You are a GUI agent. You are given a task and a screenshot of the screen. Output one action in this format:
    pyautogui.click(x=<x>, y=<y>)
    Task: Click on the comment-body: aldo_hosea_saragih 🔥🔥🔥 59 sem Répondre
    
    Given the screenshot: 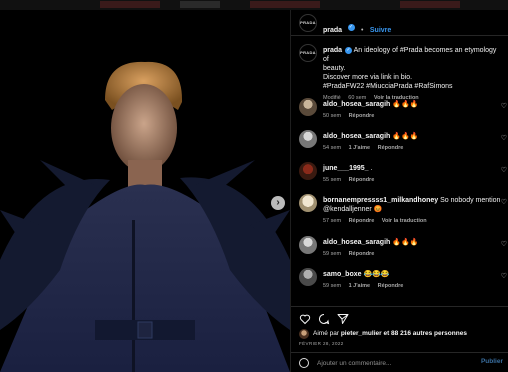 What is the action you would take?
    pyautogui.click(x=413, y=248)
    